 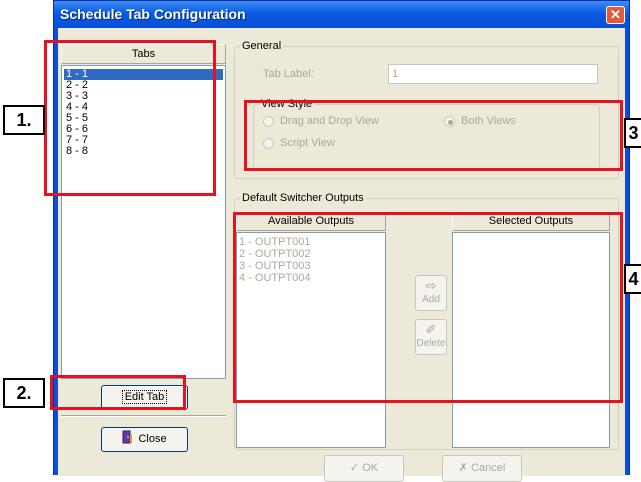 What do you see at coordinates (341, 14) in the screenshot?
I see `title-bar: Schedule Tab Configuration ✕` at bounding box center [341, 14].